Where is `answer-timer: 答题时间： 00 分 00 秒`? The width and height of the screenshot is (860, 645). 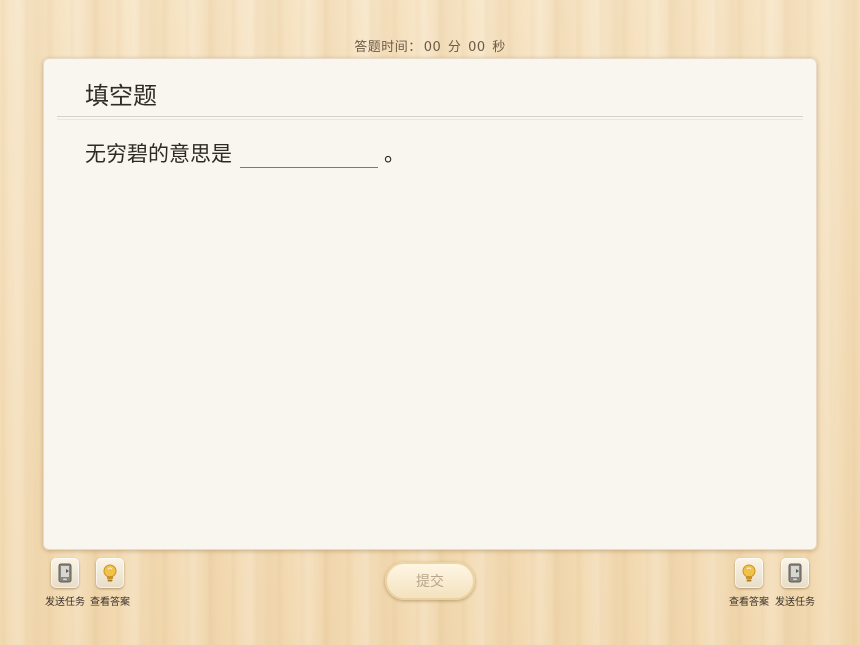 answer-timer: 答题时间： 00 分 00 秒 is located at coordinates (430, 45).